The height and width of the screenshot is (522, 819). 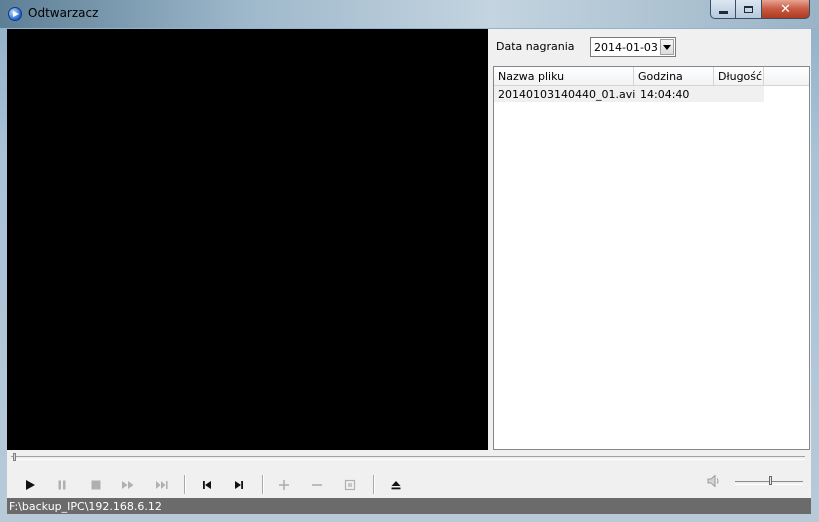 What do you see at coordinates (85, 506) in the screenshot?
I see `recording-path: F:\backup_IPC\192.168.6.12` at bounding box center [85, 506].